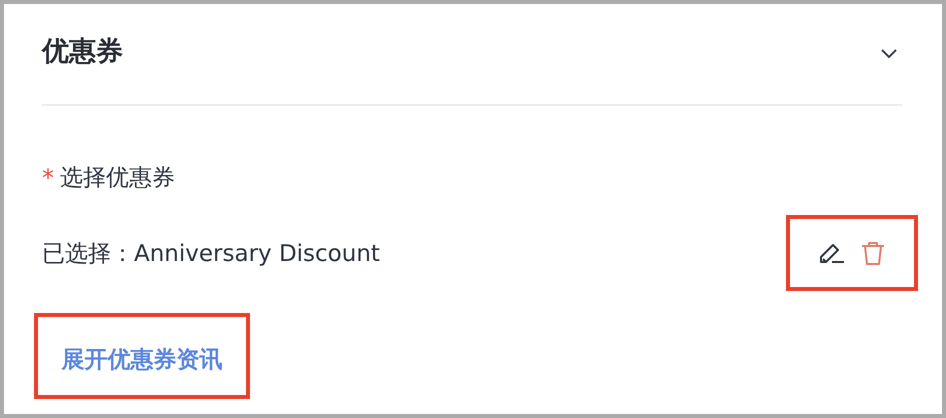  I want to click on selected-coupon-text: 已选择：Anniversary Discount, so click(211, 254).